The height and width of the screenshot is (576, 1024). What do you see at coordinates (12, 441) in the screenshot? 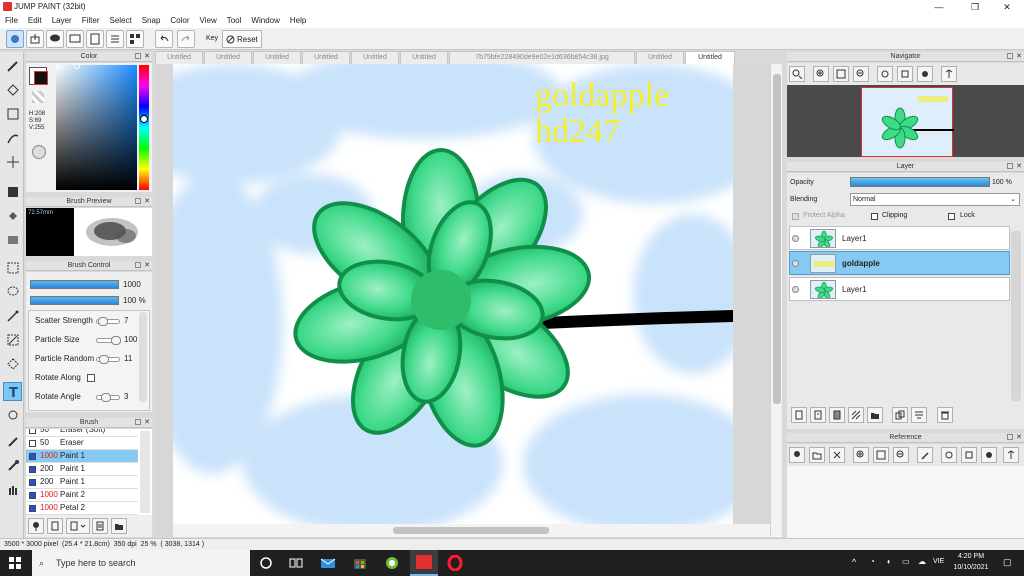
I see `pen-tool-icon` at bounding box center [12, 441].